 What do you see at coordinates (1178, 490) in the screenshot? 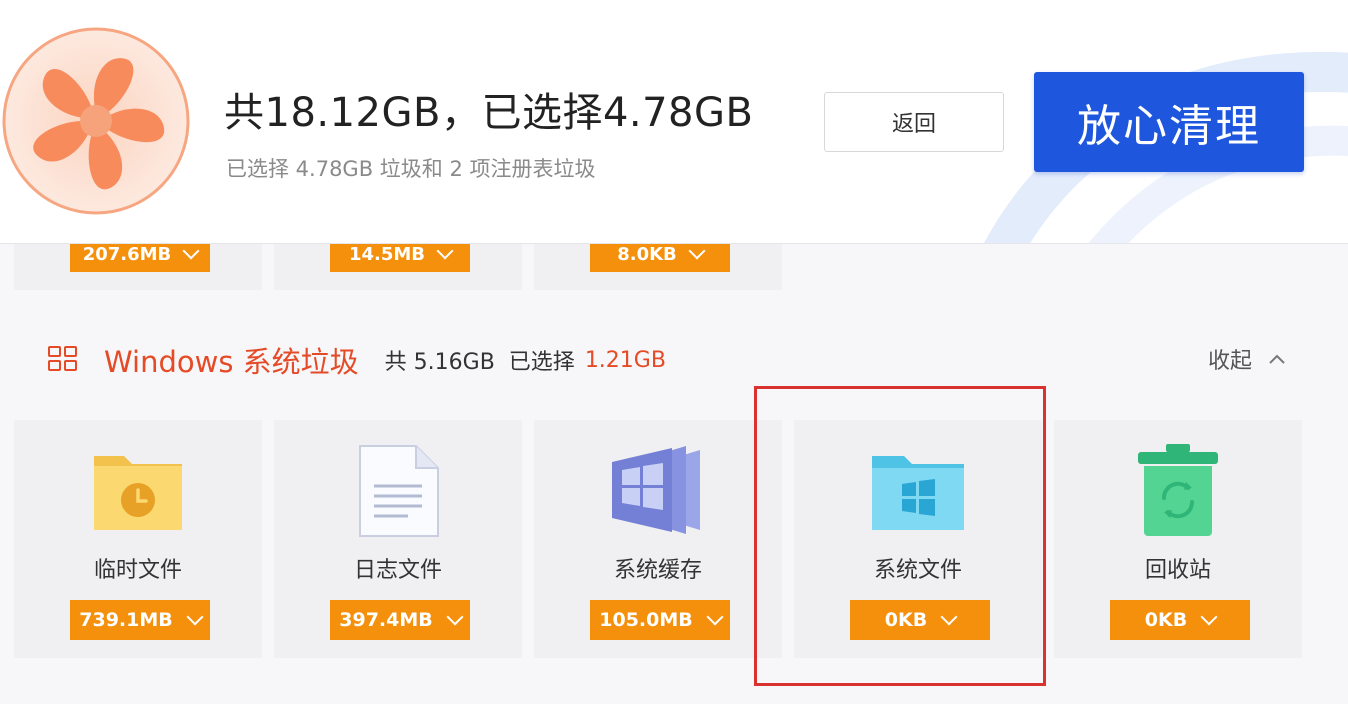
I see `recycle-bin-icon` at bounding box center [1178, 490].